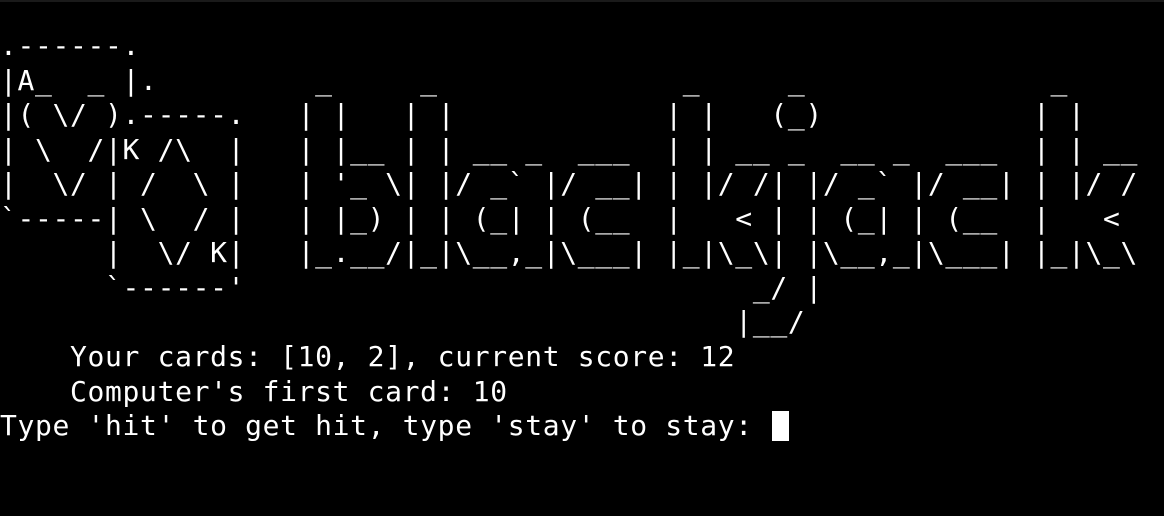 Image resolution: width=1164 pixels, height=516 pixels. I want to click on ascii-art-line: .------., so click(543, 45).